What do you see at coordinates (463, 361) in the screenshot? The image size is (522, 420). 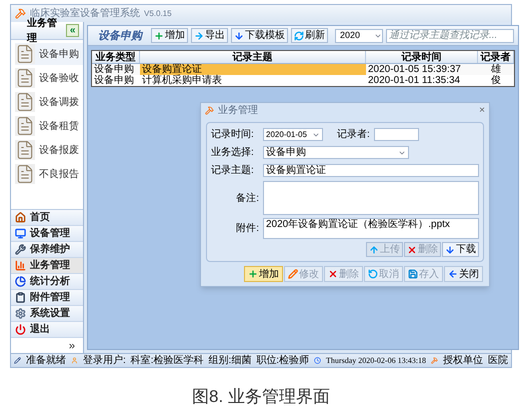 I see `status-text: 授权单位` at bounding box center [463, 361].